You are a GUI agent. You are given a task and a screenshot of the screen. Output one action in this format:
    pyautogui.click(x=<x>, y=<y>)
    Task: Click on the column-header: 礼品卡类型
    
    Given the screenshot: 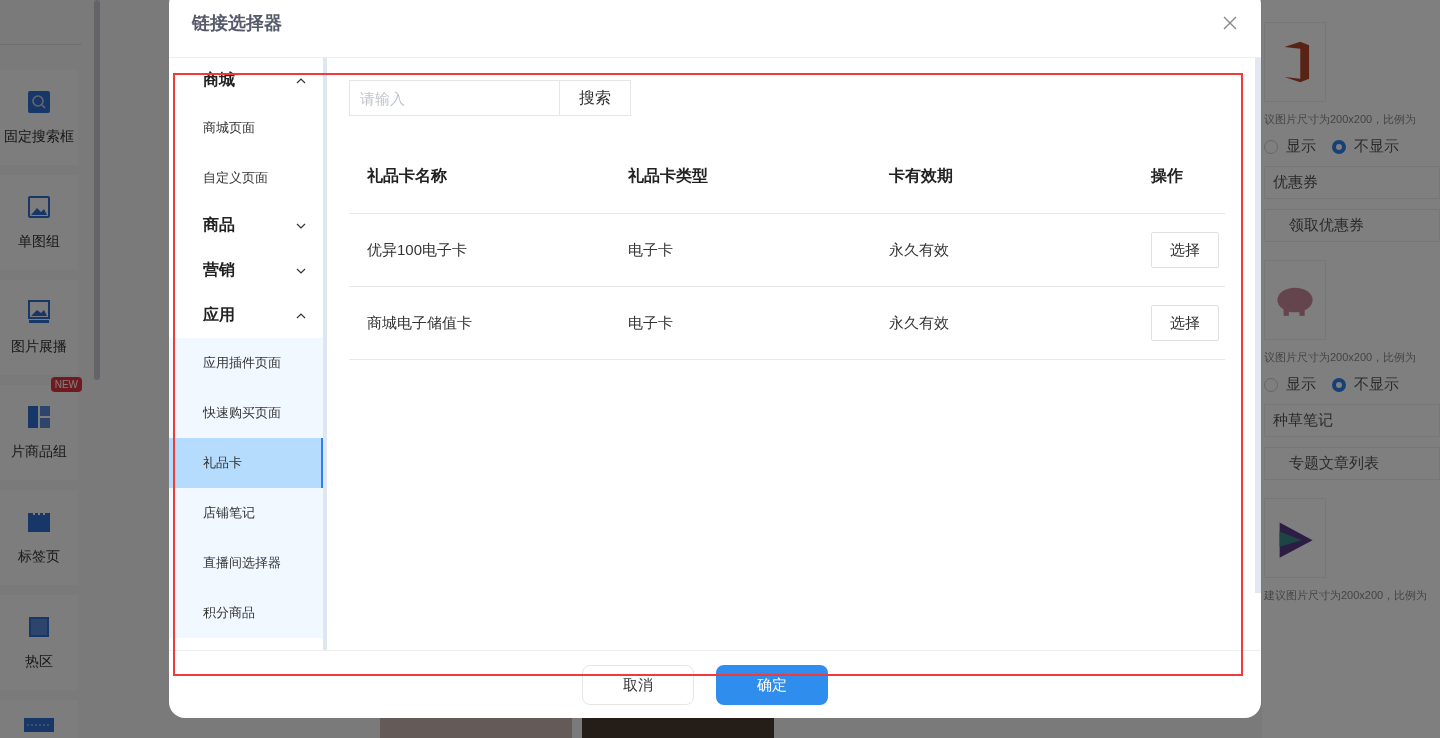 What is the action you would take?
    pyautogui.click(x=668, y=175)
    